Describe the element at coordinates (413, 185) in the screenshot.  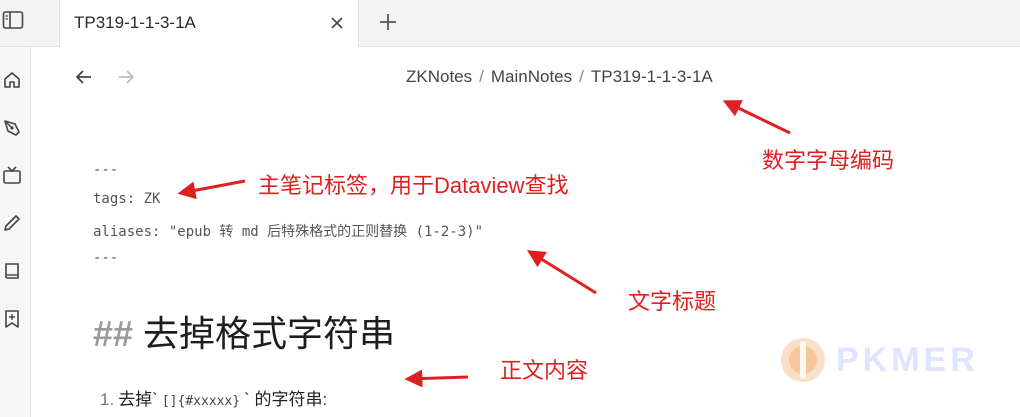
I see `annotation-tag-label: 主笔记标签，用于Dataview查找` at that location.